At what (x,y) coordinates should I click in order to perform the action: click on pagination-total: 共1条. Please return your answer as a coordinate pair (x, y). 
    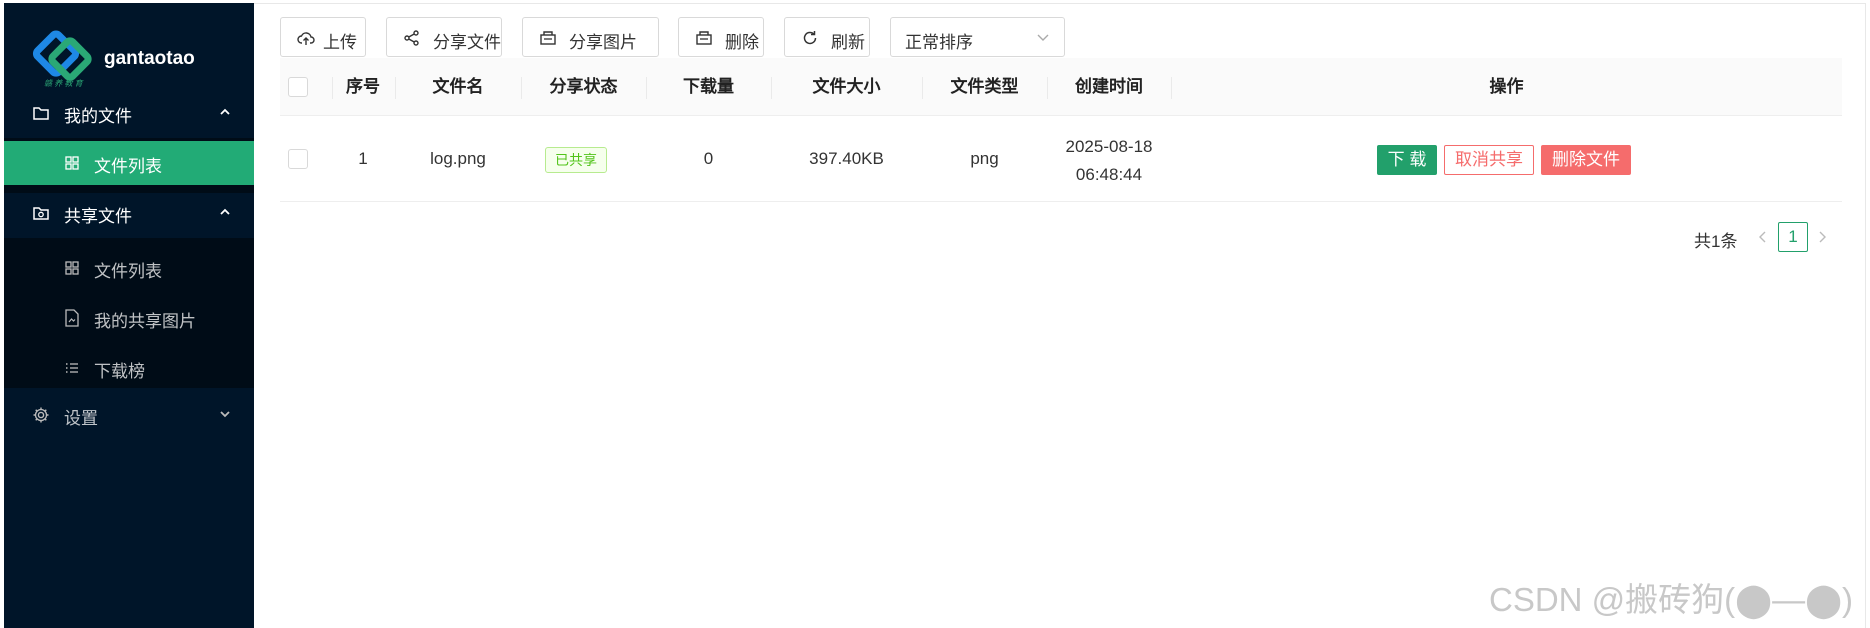
    Looking at the image, I should click on (1716, 241).